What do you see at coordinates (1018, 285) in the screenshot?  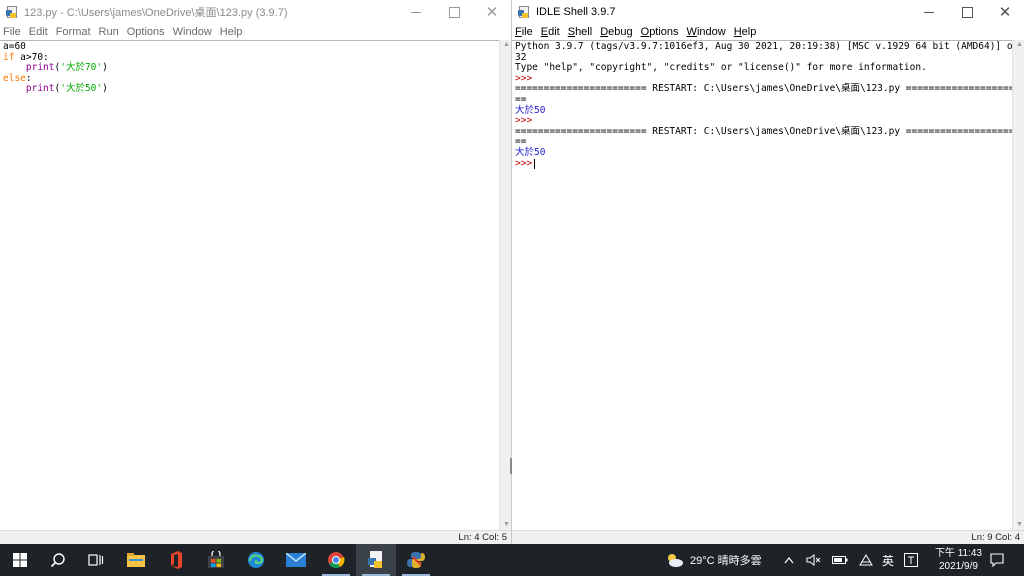 I see `shell-scrollbar: ▲ ▼` at bounding box center [1018, 285].